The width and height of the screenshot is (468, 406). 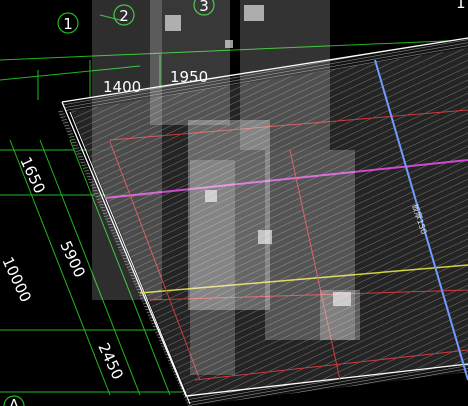 I want to click on dimension-2450: 2450, so click(x=110, y=361).